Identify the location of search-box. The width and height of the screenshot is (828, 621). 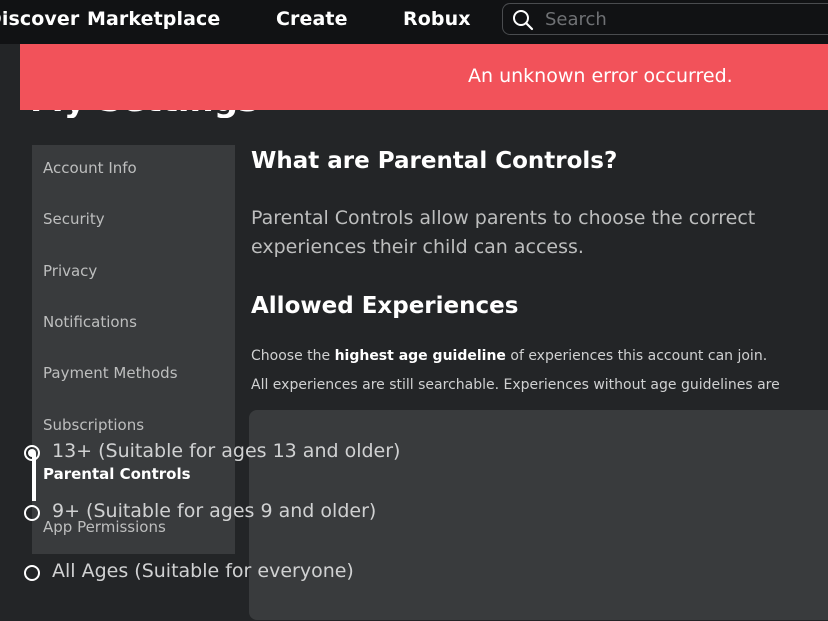
(665, 19).